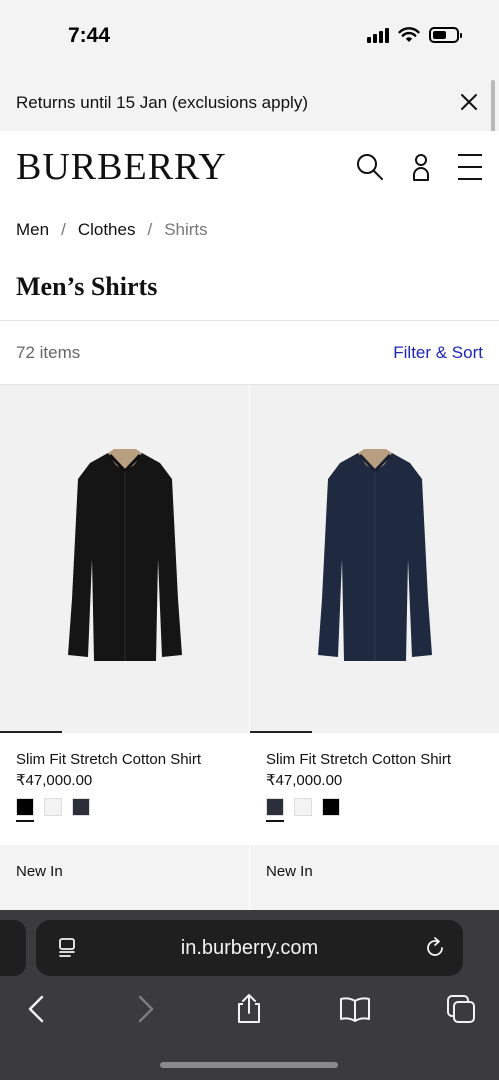 This screenshot has height=1080, width=499. I want to click on breadcrumb-clothes: Clothes, so click(107, 230).